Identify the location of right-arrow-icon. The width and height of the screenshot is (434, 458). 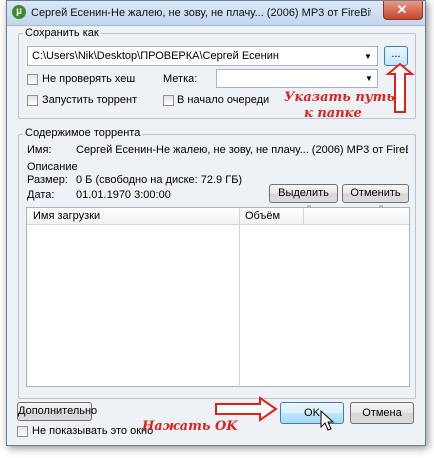
(246, 409).